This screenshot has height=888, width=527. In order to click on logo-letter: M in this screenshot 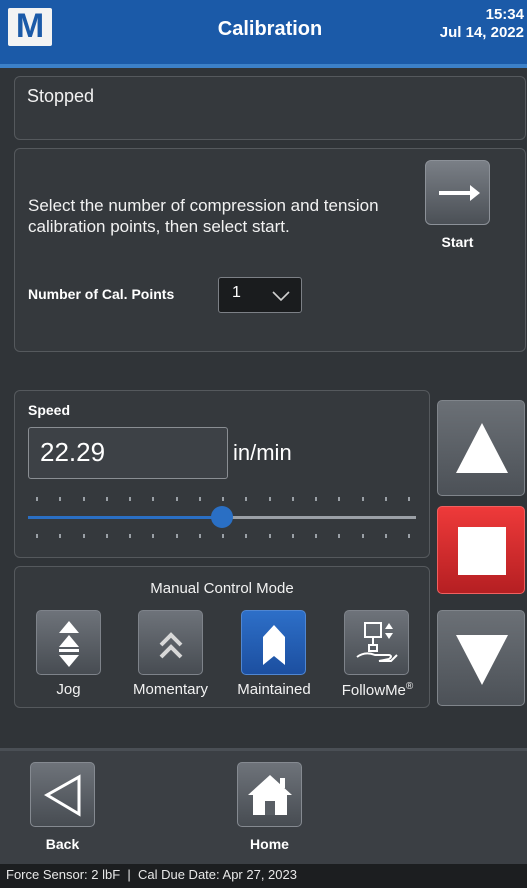, I will do `click(30, 26)`.